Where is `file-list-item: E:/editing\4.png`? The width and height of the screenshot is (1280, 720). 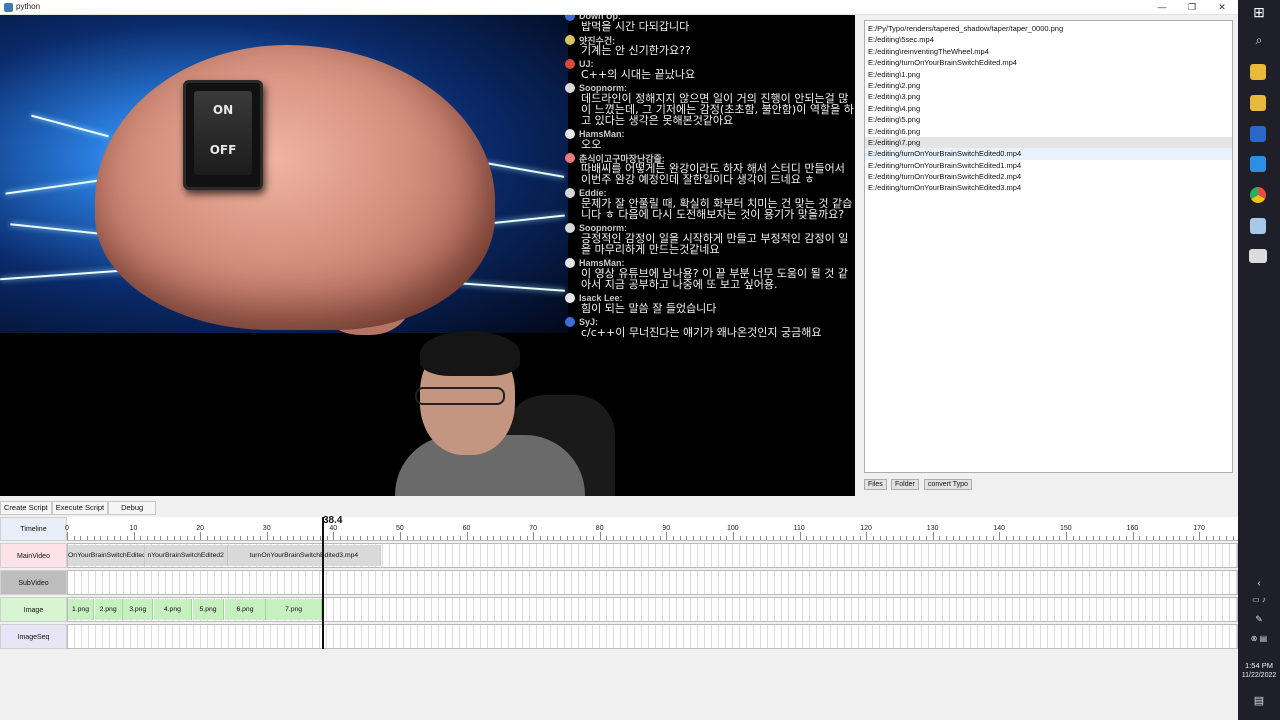
file-list-item: E:/editing\4.png is located at coordinates (1048, 108).